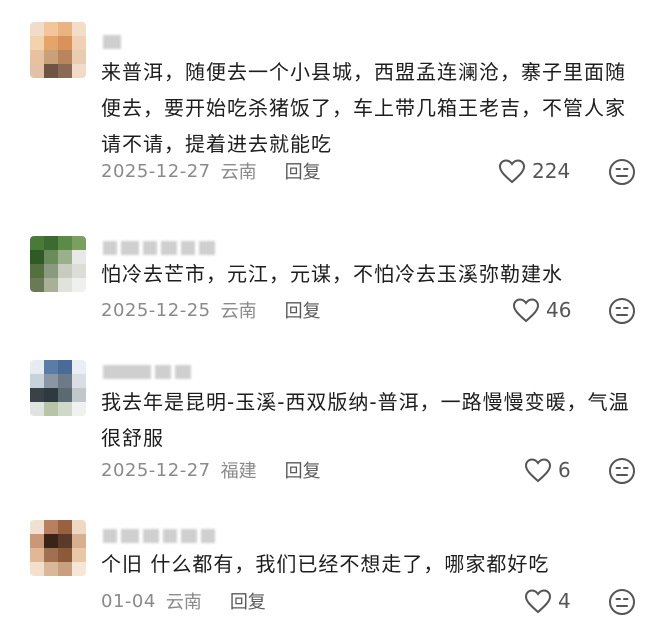  I want to click on like-button: 6, so click(547, 470).